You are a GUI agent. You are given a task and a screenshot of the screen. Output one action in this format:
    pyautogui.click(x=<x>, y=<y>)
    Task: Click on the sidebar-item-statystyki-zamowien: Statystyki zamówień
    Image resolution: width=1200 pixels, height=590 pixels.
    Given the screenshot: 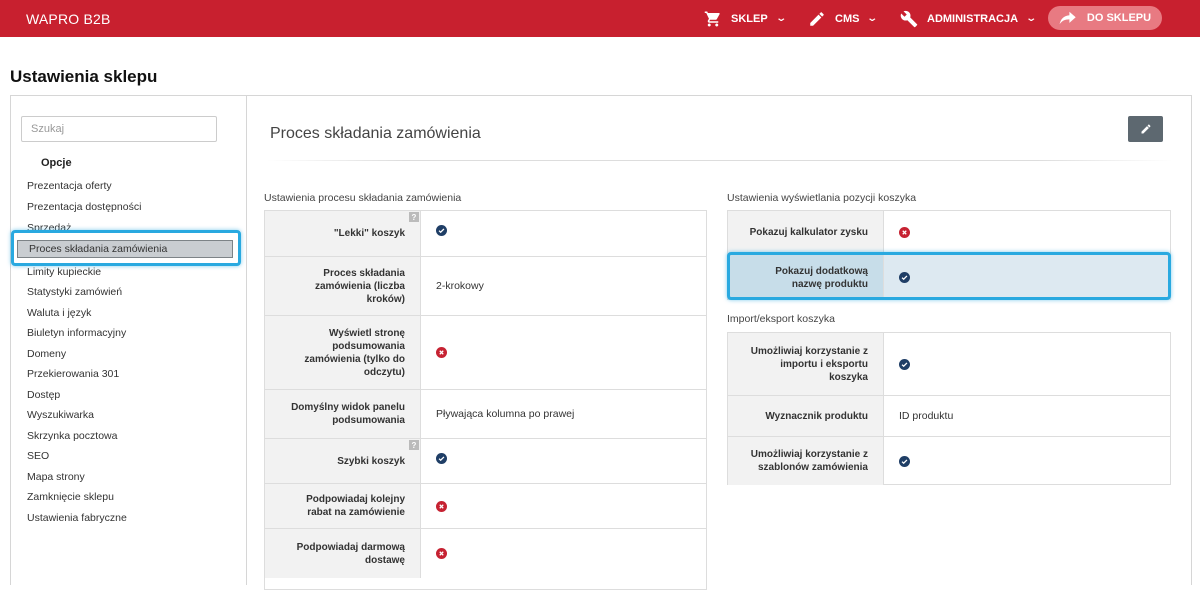 What is the action you would take?
    pyautogui.click(x=74, y=292)
    